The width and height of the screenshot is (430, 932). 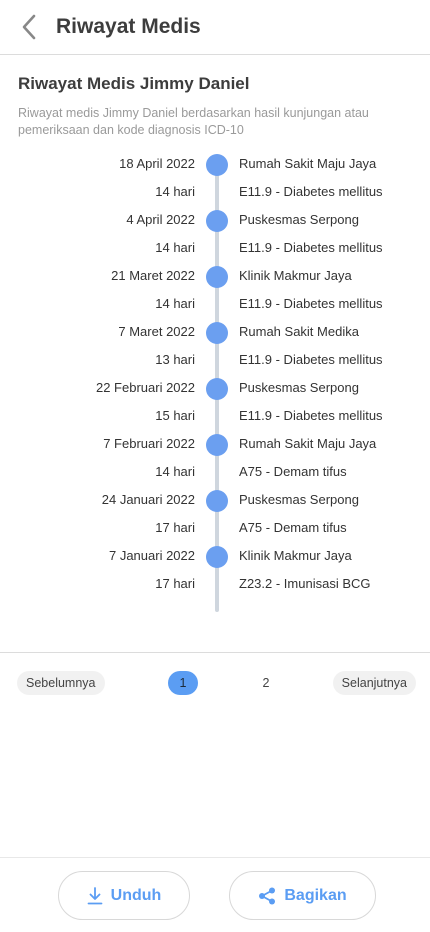 I want to click on download-label: Unduh, so click(x=136, y=895).